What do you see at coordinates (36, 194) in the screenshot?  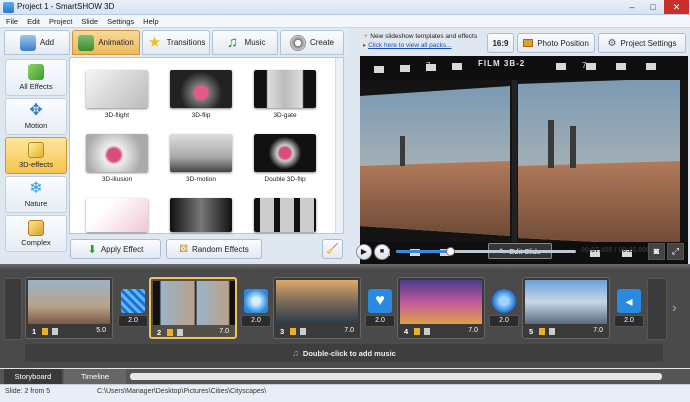 I see `category-nature: ❄ Nature` at bounding box center [36, 194].